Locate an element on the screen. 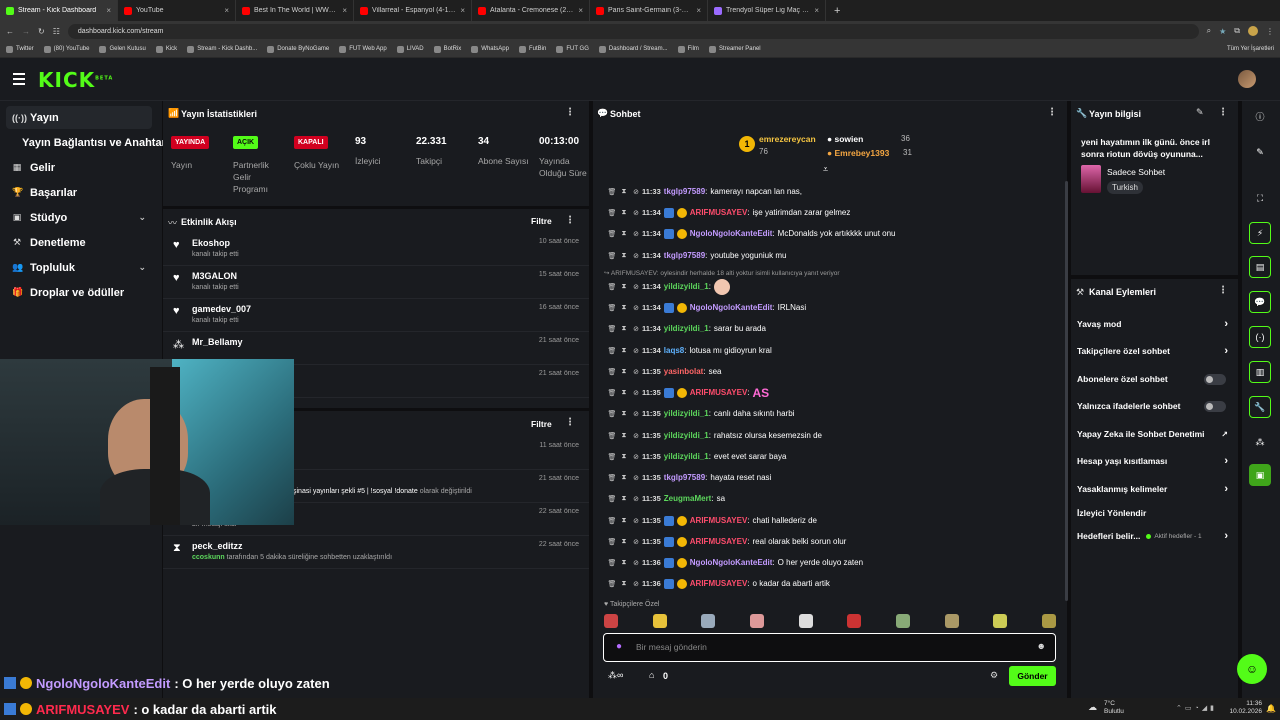  channel-action-item: Hesap yaşı kısıtlaması › is located at coordinates (1154, 461).